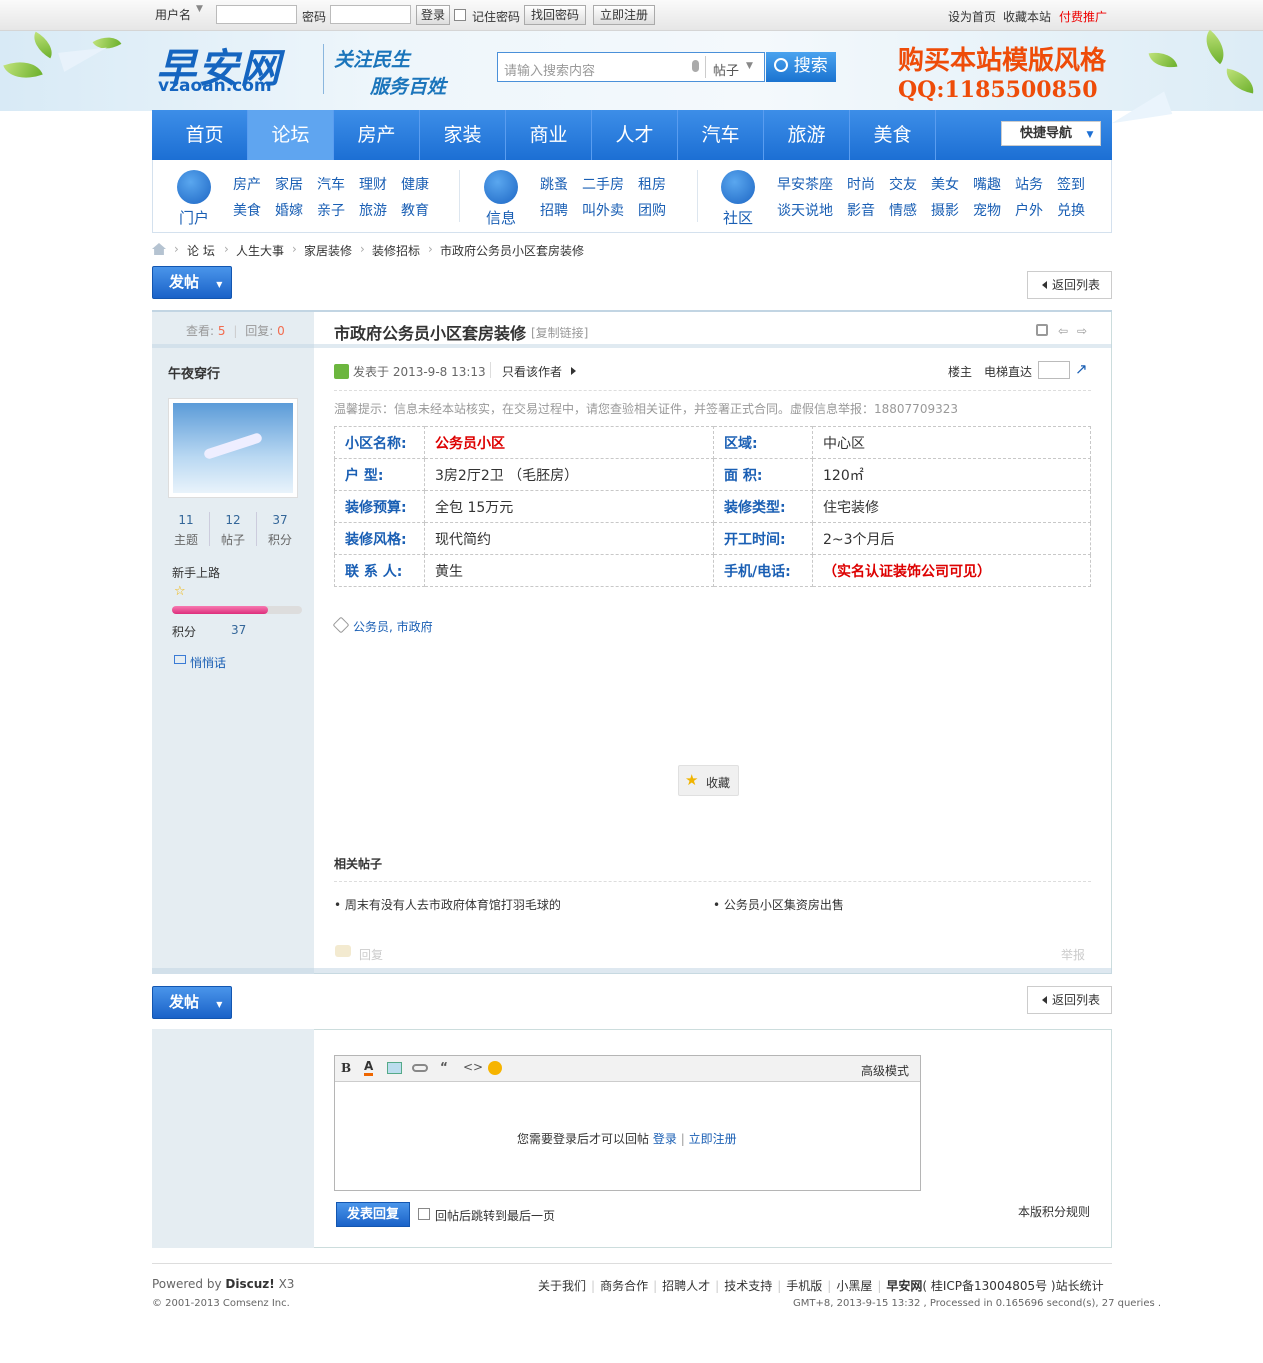 This screenshot has width=1263, height=1363. Describe the element at coordinates (854, 1286) in the screenshot. I see `footer-link: 小黑屋` at that location.